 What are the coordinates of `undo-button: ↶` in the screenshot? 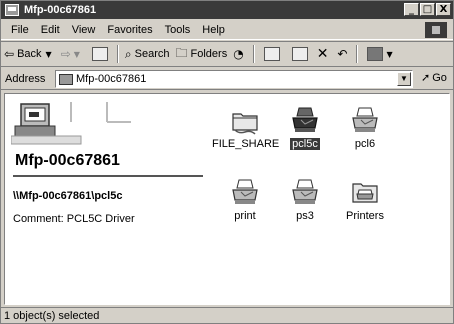 It's located at (343, 54).